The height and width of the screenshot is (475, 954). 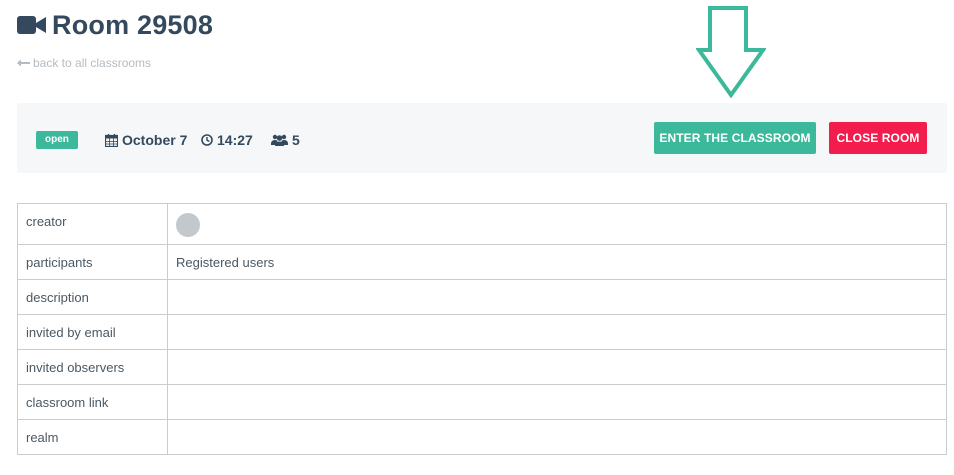 What do you see at coordinates (878, 138) in the screenshot?
I see `close-room-button: CLOSE ROOM` at bounding box center [878, 138].